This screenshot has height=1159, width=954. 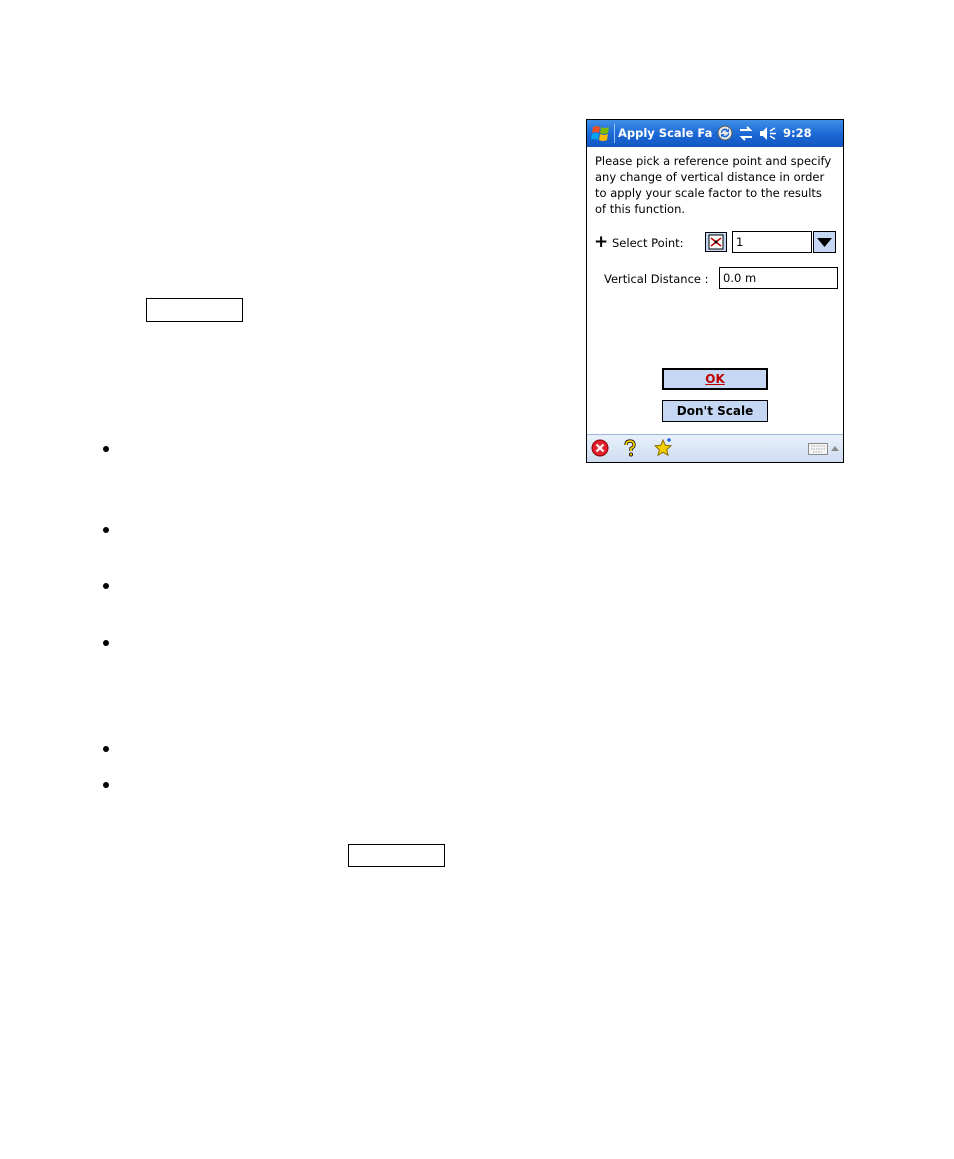 What do you see at coordinates (797, 133) in the screenshot?
I see `clock: 9:28` at bounding box center [797, 133].